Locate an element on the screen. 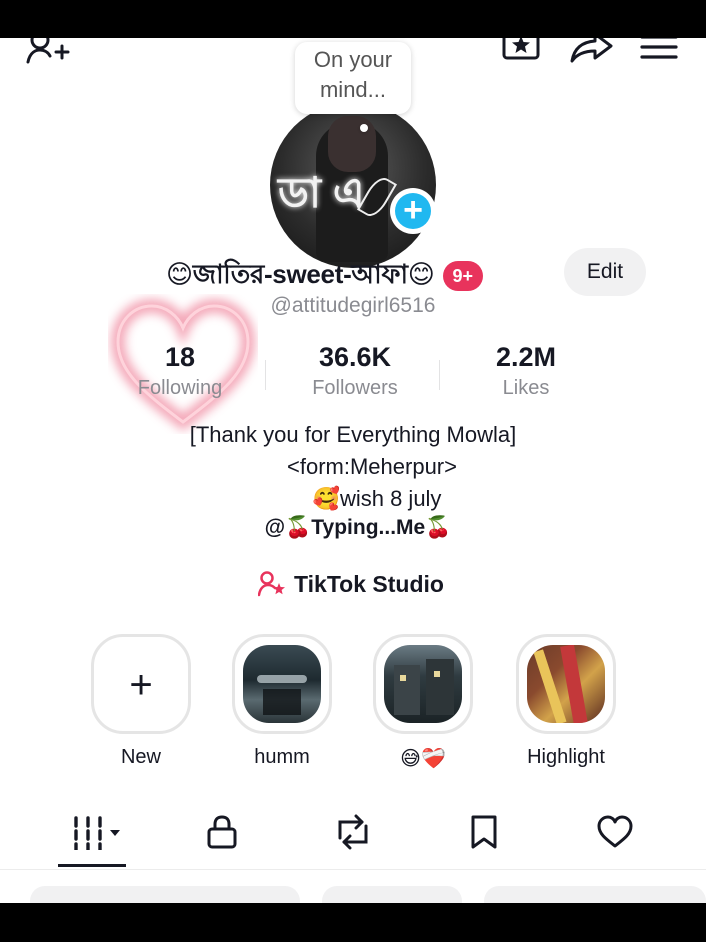  top-black-bar is located at coordinates (353, 19).